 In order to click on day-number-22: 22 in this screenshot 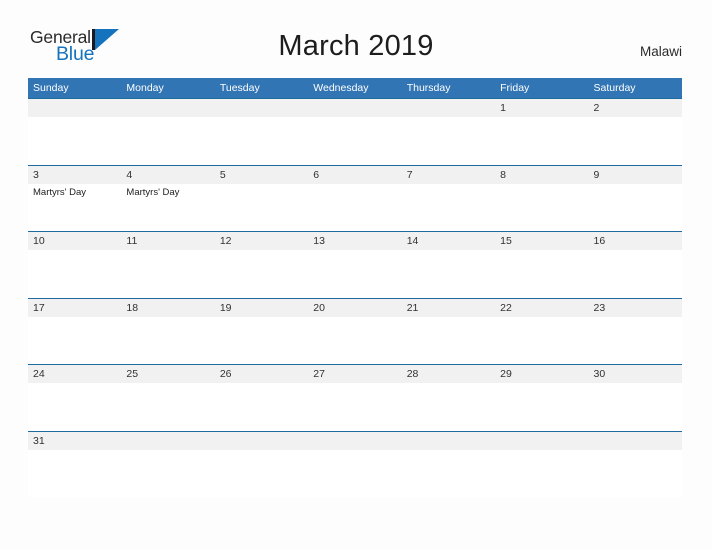, I will do `click(541, 308)`.